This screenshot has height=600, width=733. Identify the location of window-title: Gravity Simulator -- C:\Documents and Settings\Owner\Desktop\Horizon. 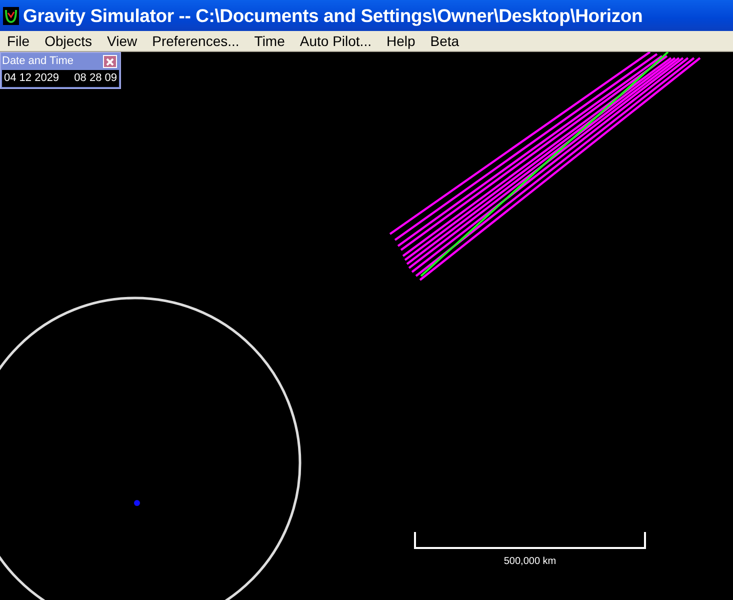
(333, 16).